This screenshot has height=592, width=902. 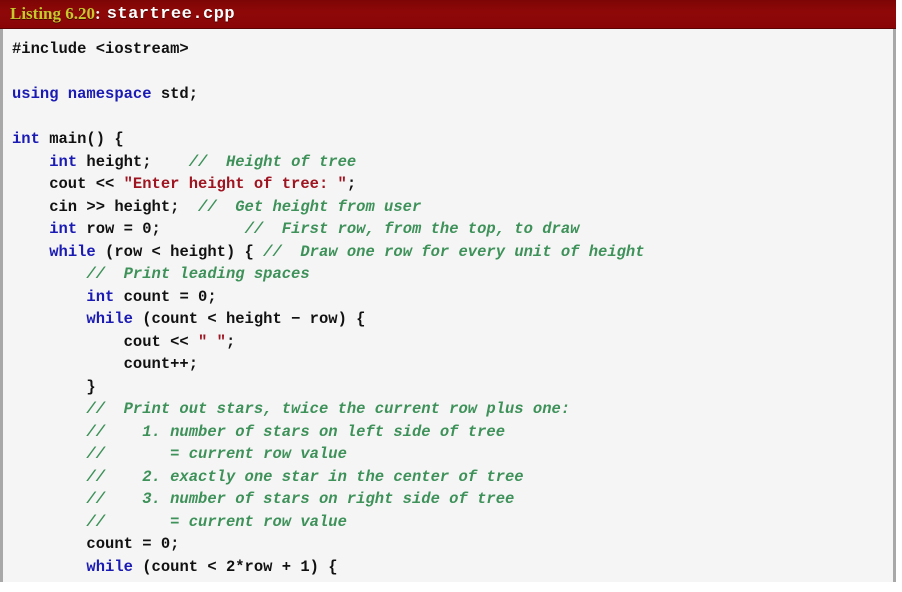 What do you see at coordinates (175, 94) in the screenshot?
I see `code-token-pln: std;` at bounding box center [175, 94].